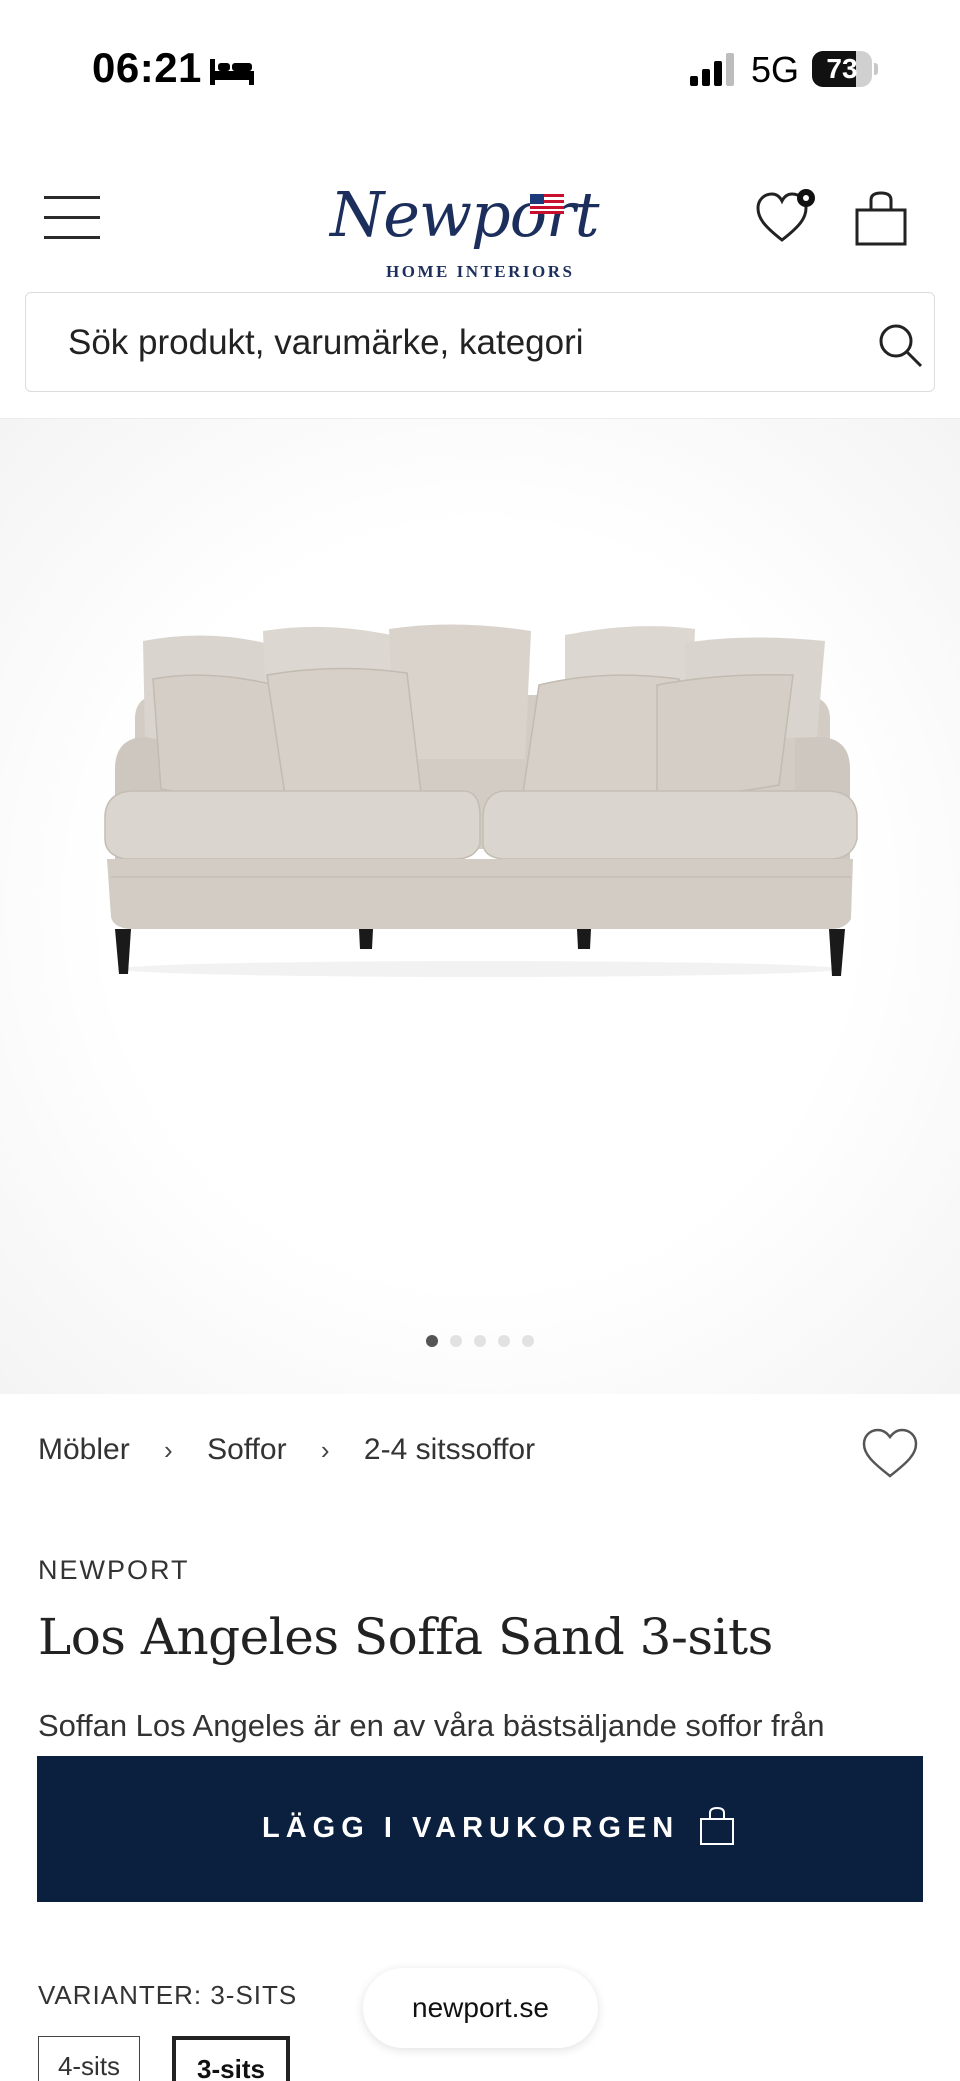 The height and width of the screenshot is (2081, 960). Describe the element at coordinates (842, 68) in the screenshot. I see `battery-percent: 73` at that location.